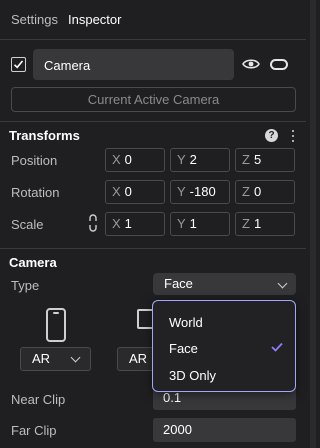 This screenshot has height=448, width=320. I want to click on rotation-y-field: Y -180, so click(200, 192).